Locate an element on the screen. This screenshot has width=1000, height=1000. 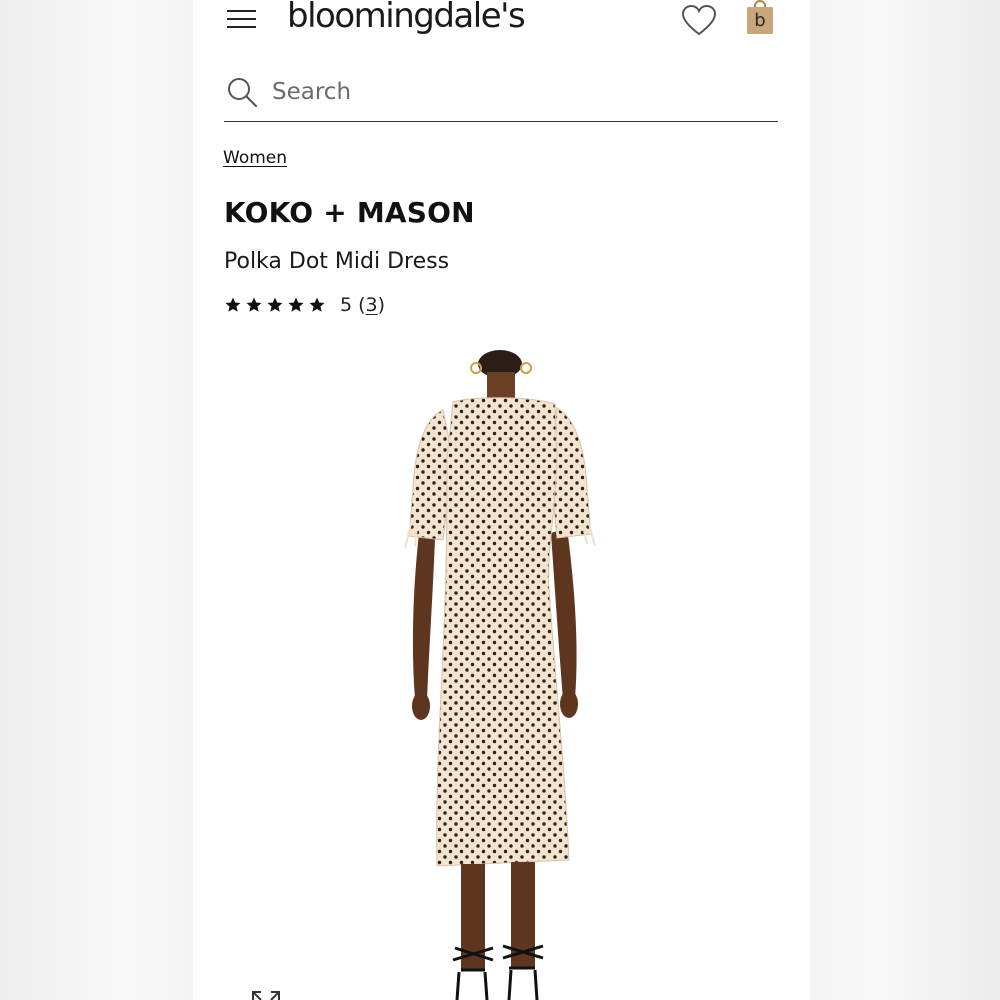
search-bar is located at coordinates (501, 96).